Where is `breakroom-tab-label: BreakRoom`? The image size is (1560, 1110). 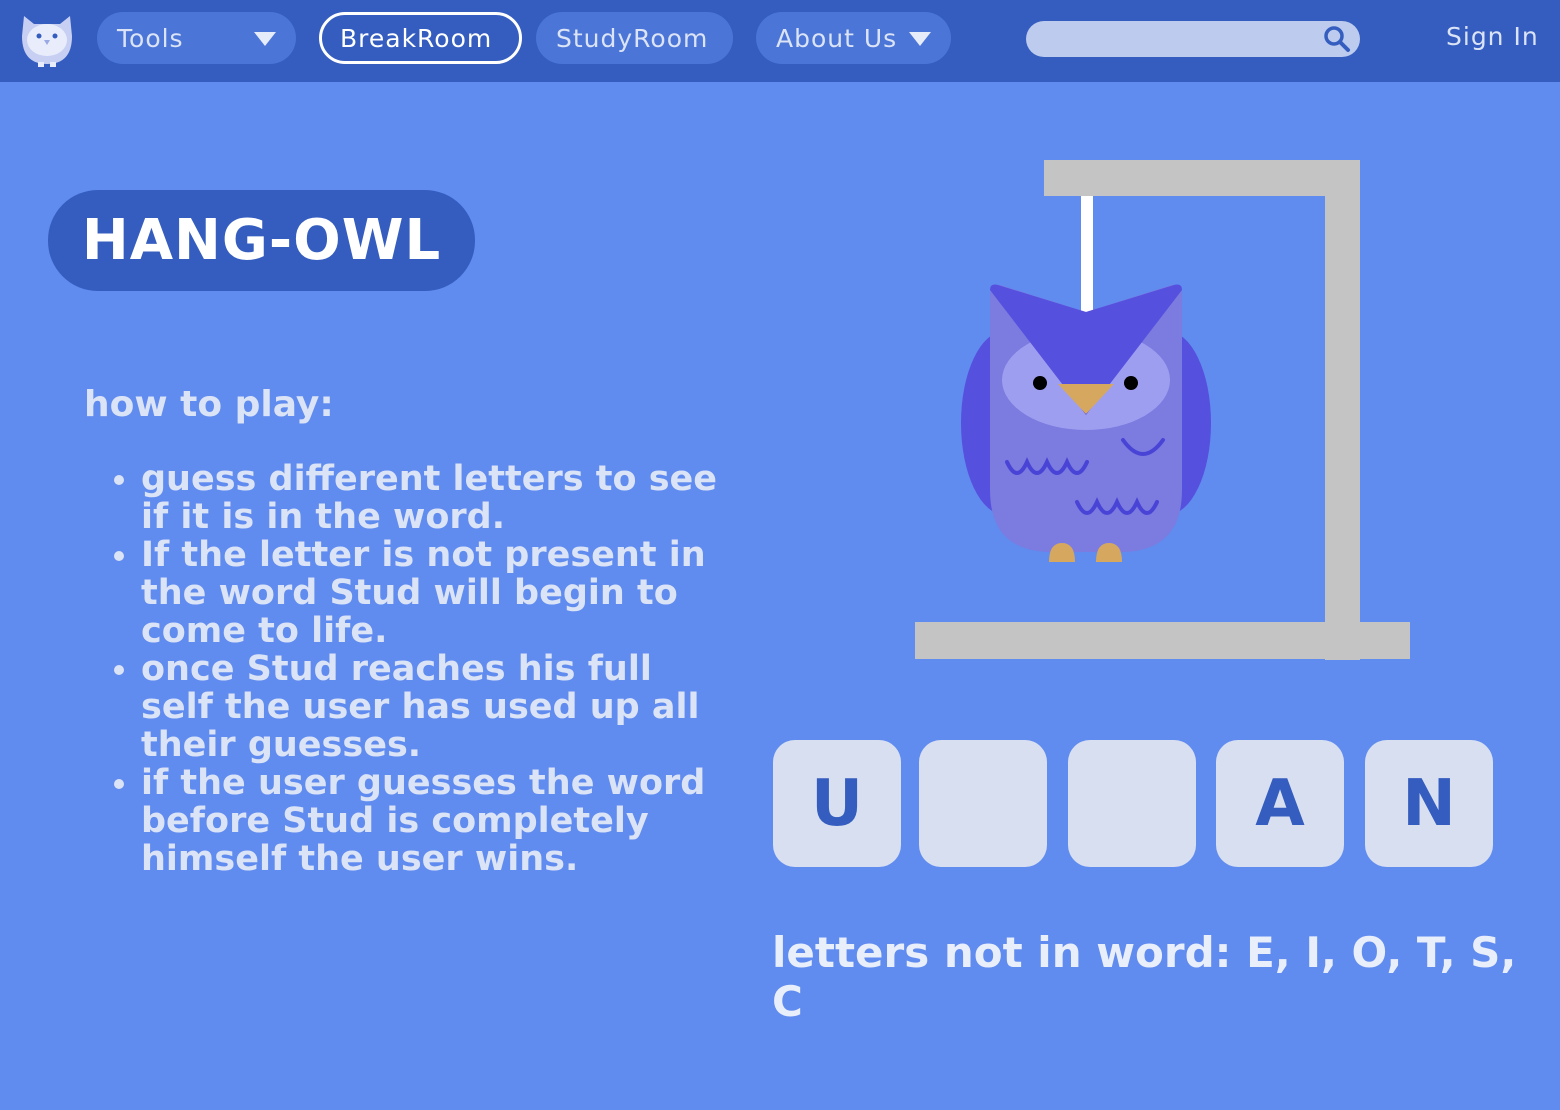 breakroom-tab-label: BreakRoom is located at coordinates (416, 38).